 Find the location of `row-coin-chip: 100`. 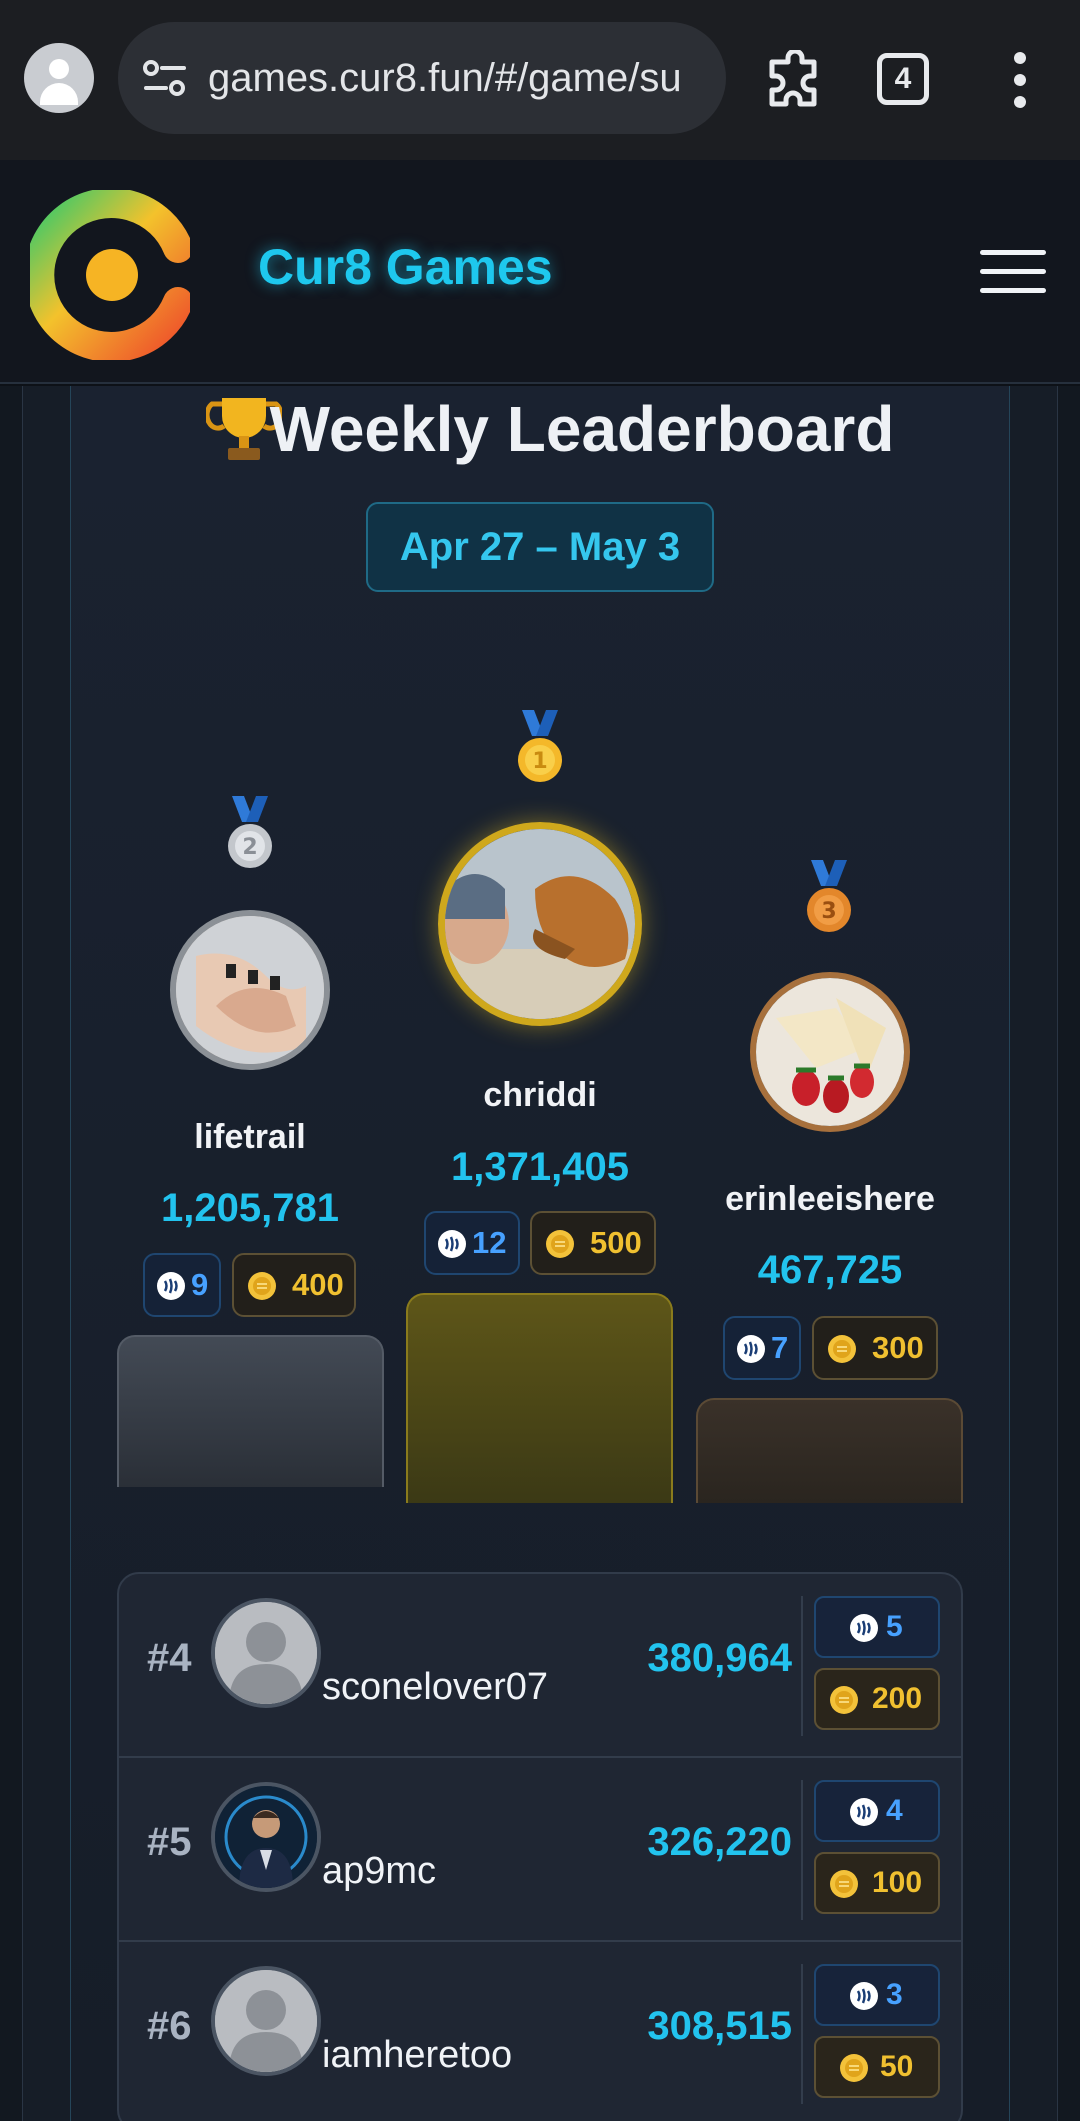

row-coin-chip: 100 is located at coordinates (877, 1883).